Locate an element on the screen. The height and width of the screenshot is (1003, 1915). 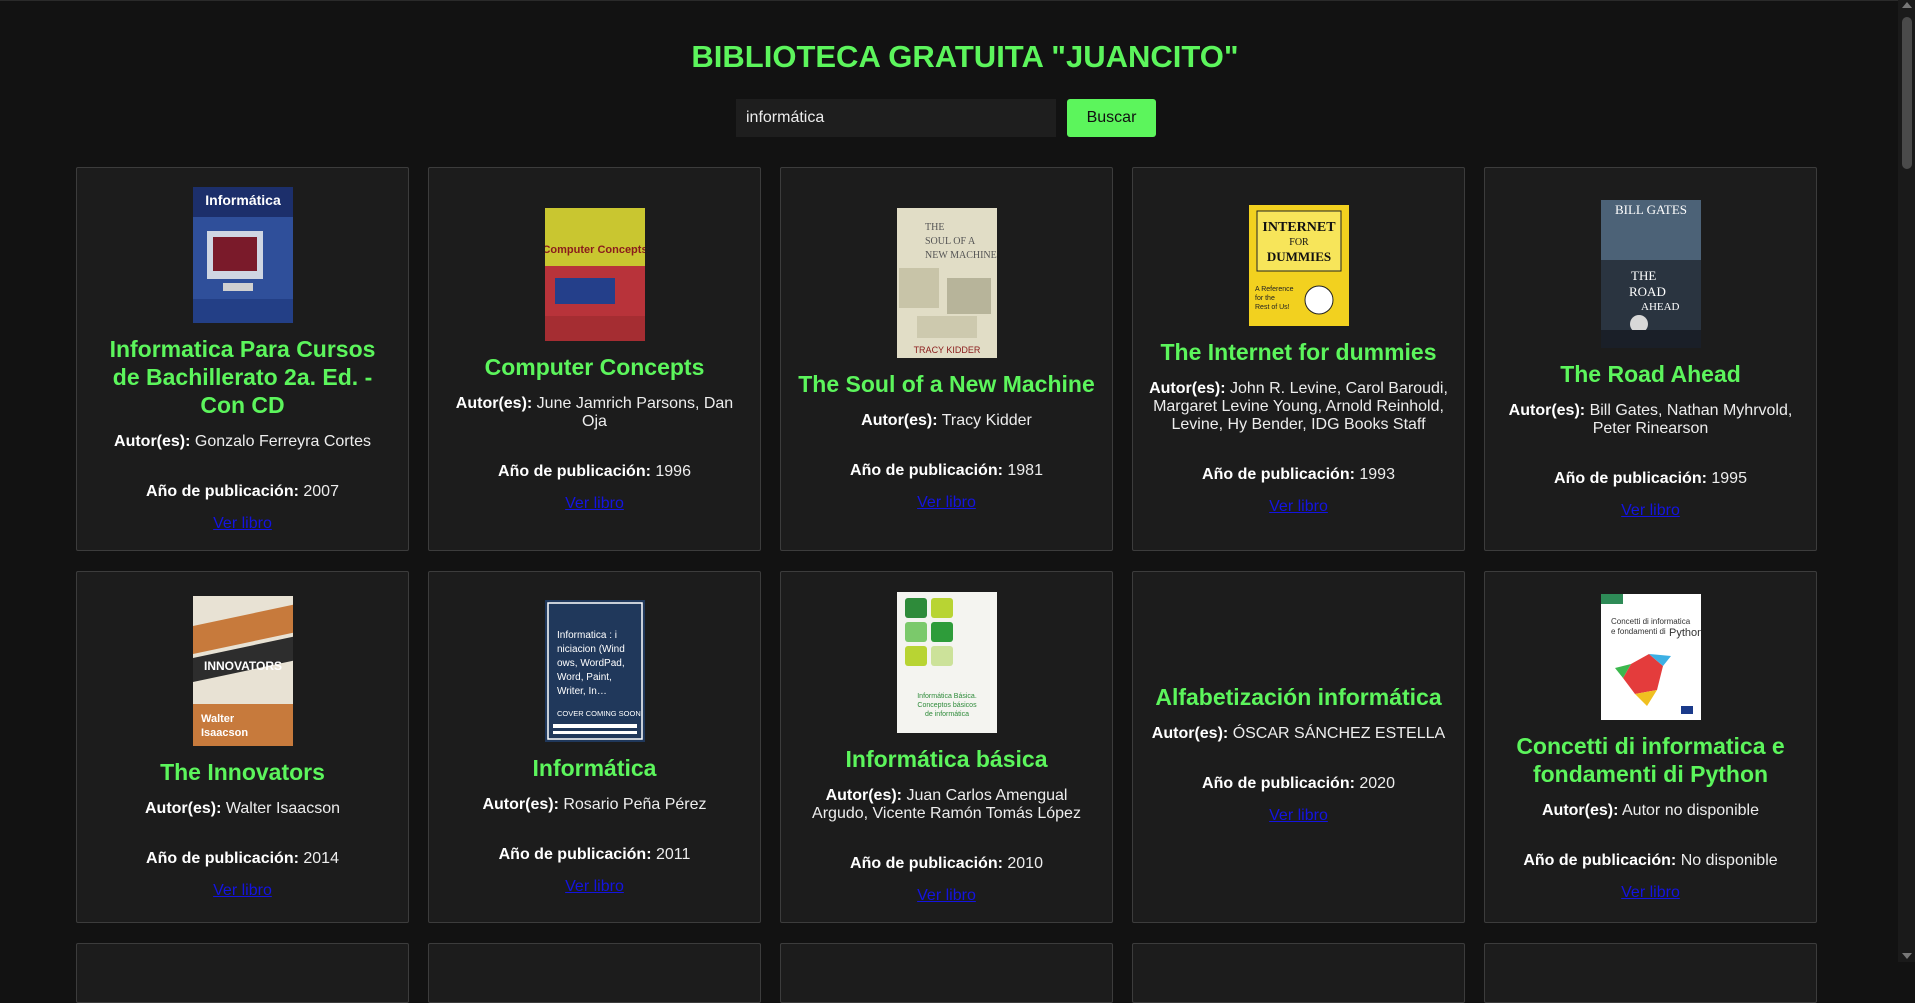
scroll-down-arrow-icon is located at coordinates (1907, 956).